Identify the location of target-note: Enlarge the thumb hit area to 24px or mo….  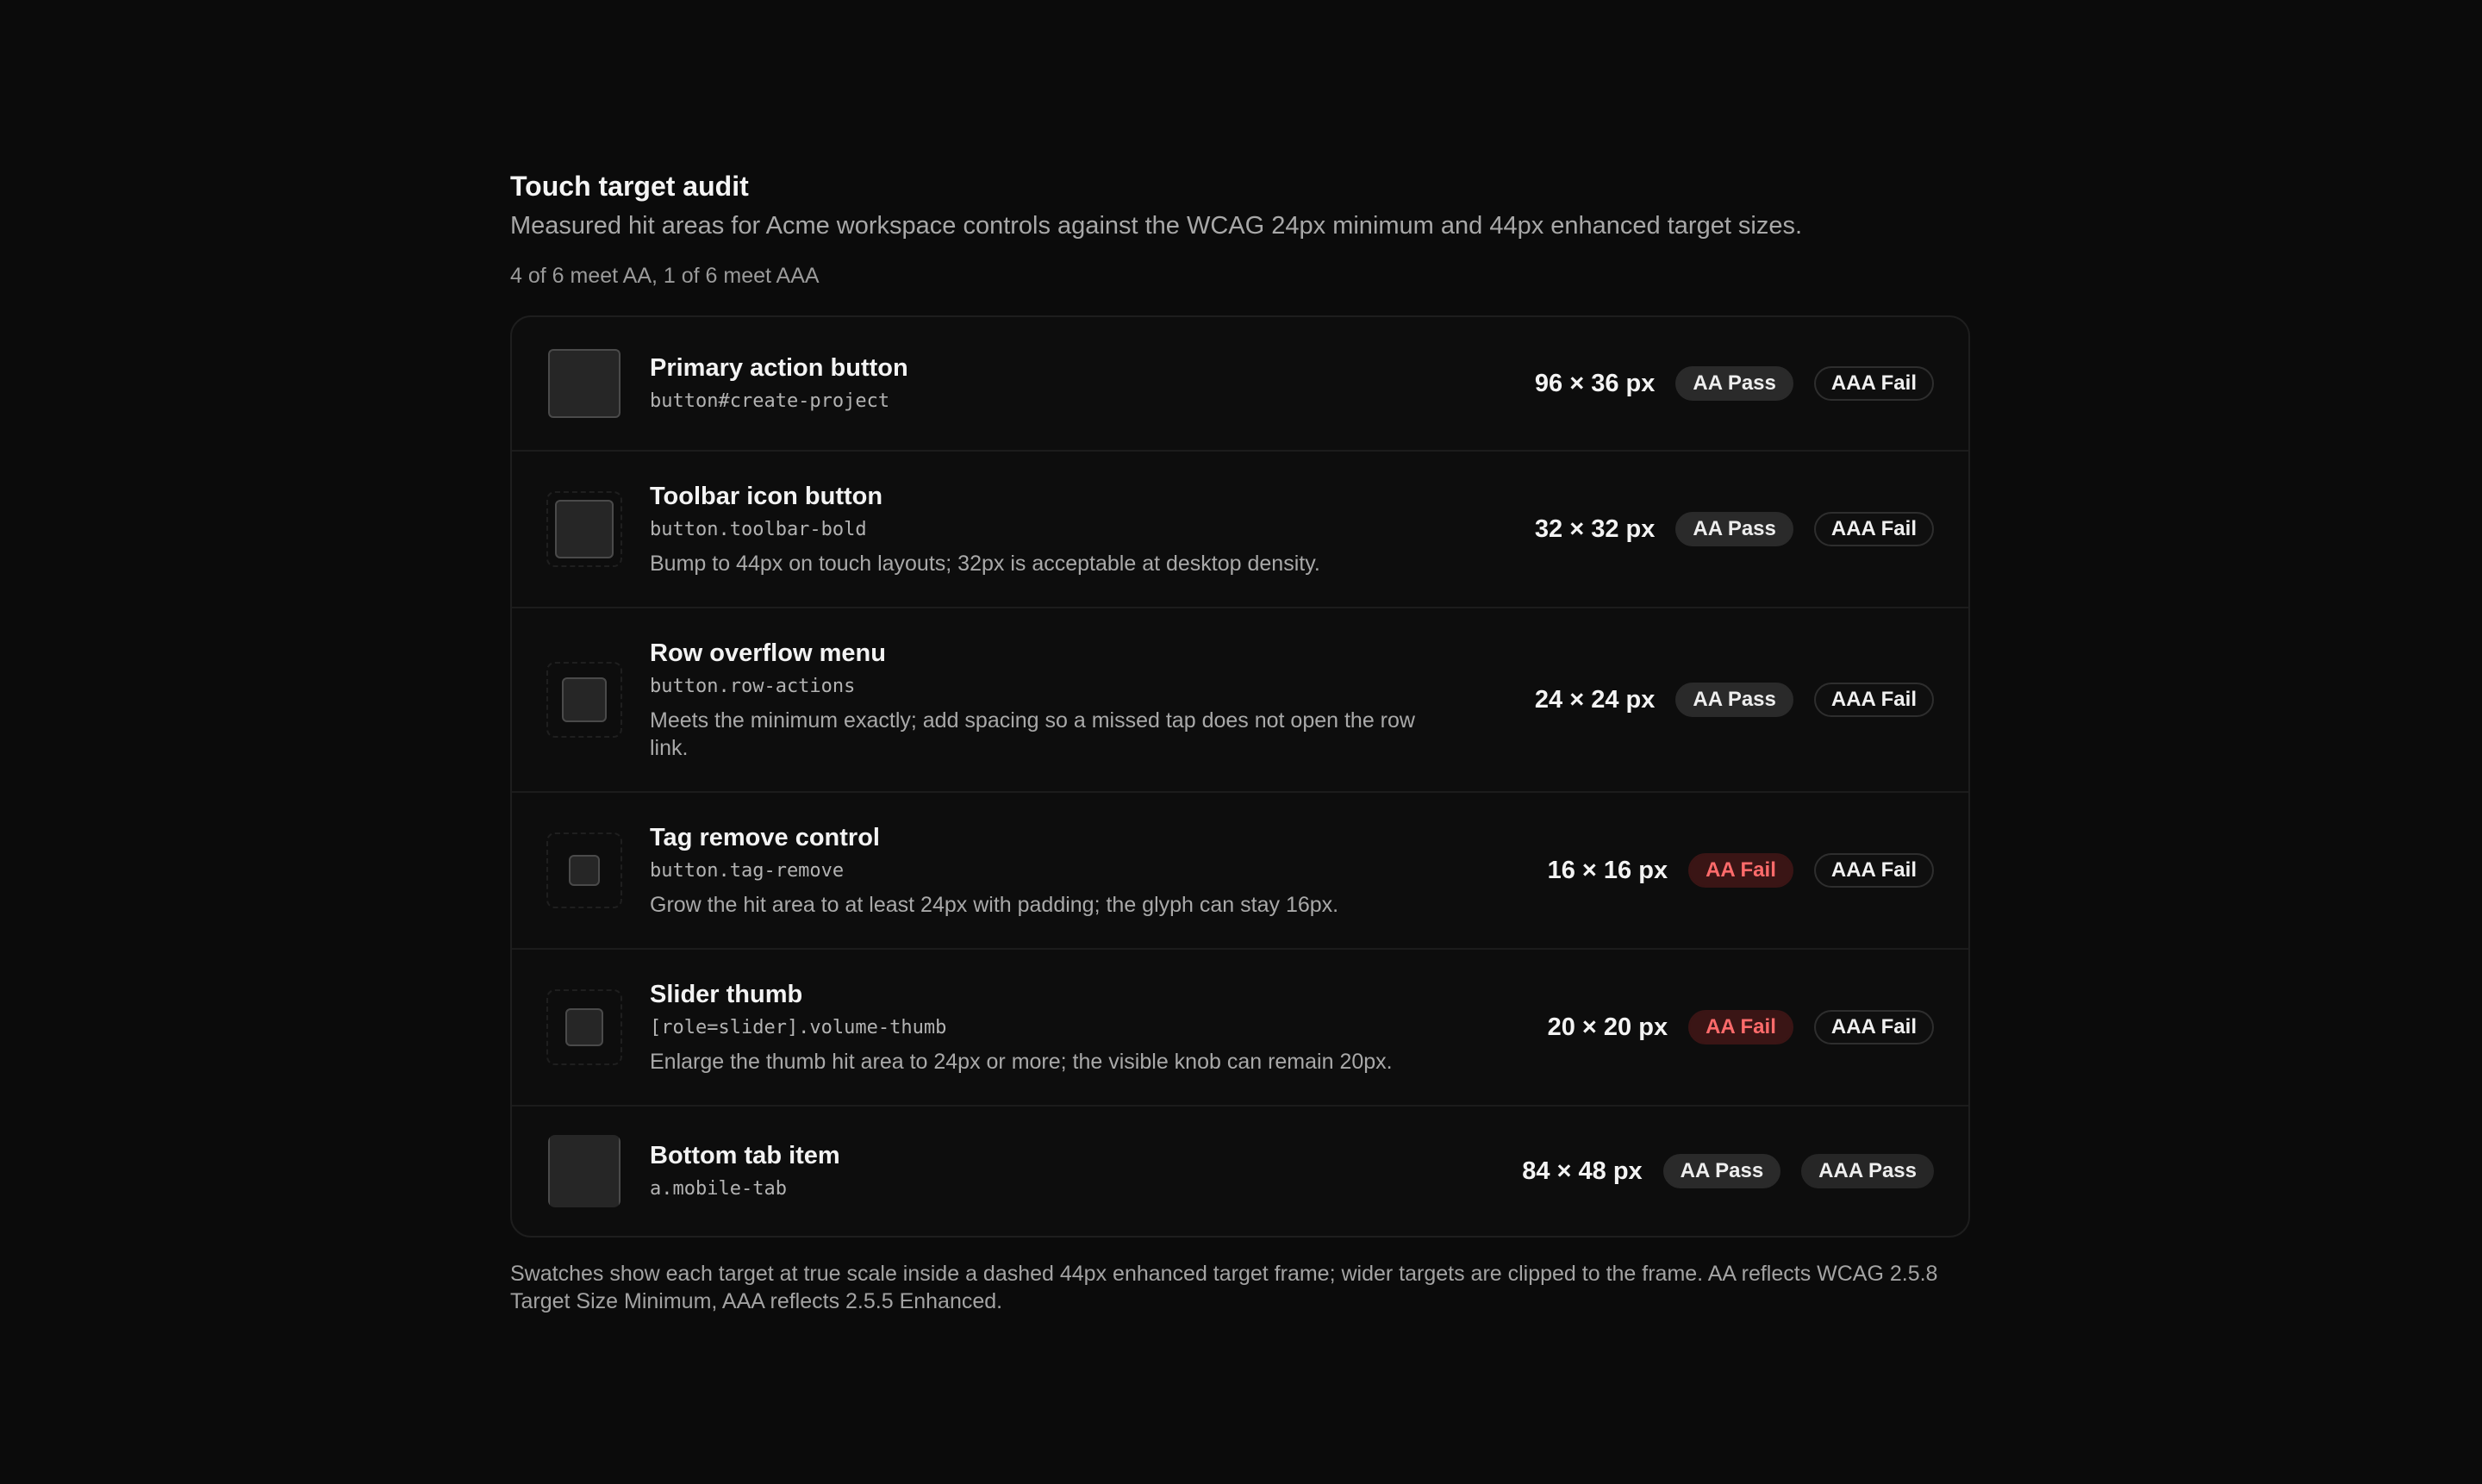
(1022, 1062).